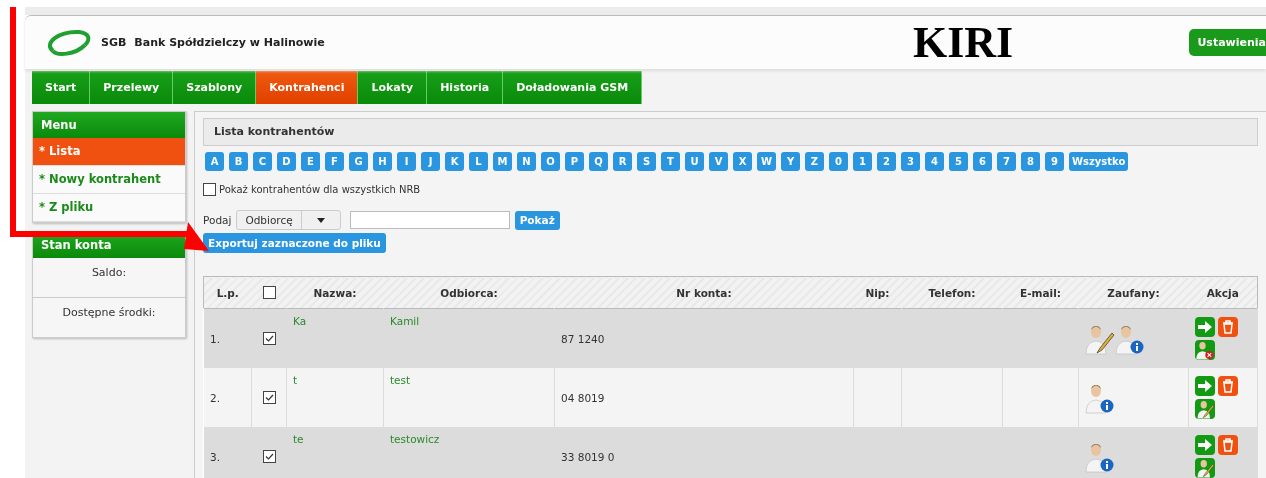  Describe the element at coordinates (393, 87) in the screenshot. I see `nav-tab: Lokaty` at that location.